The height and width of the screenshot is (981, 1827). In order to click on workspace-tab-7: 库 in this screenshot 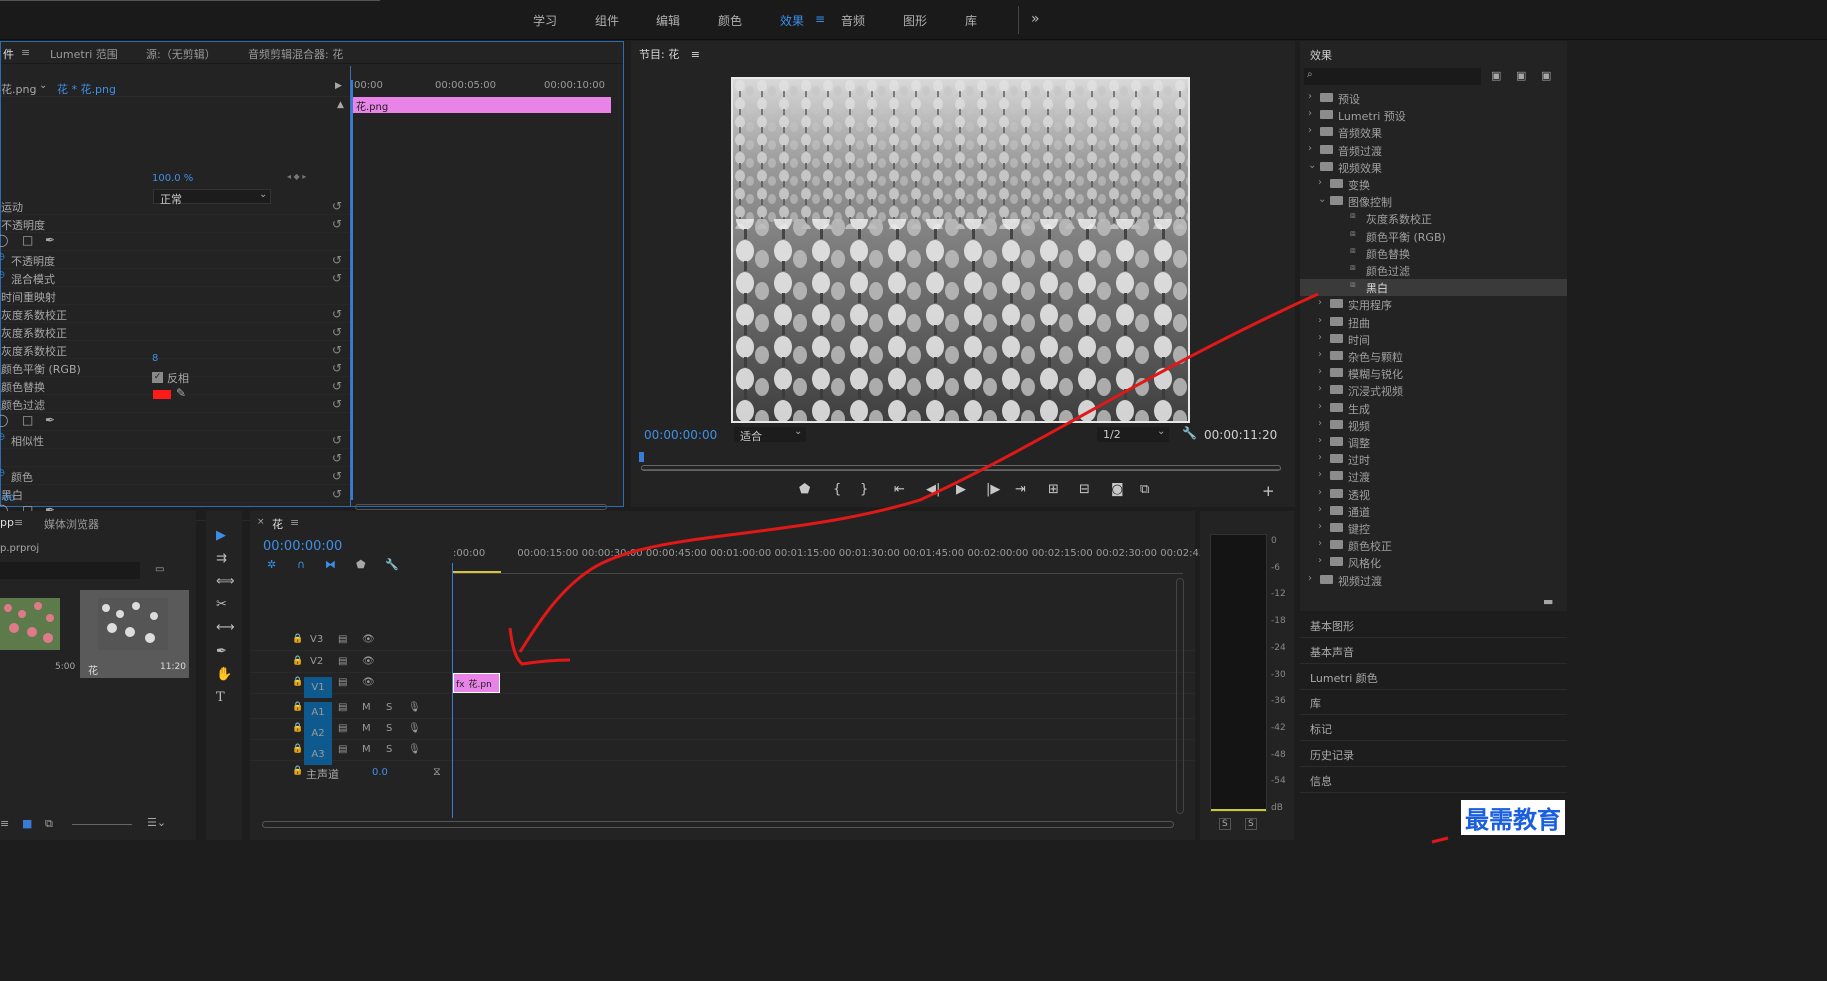, I will do `click(971, 20)`.